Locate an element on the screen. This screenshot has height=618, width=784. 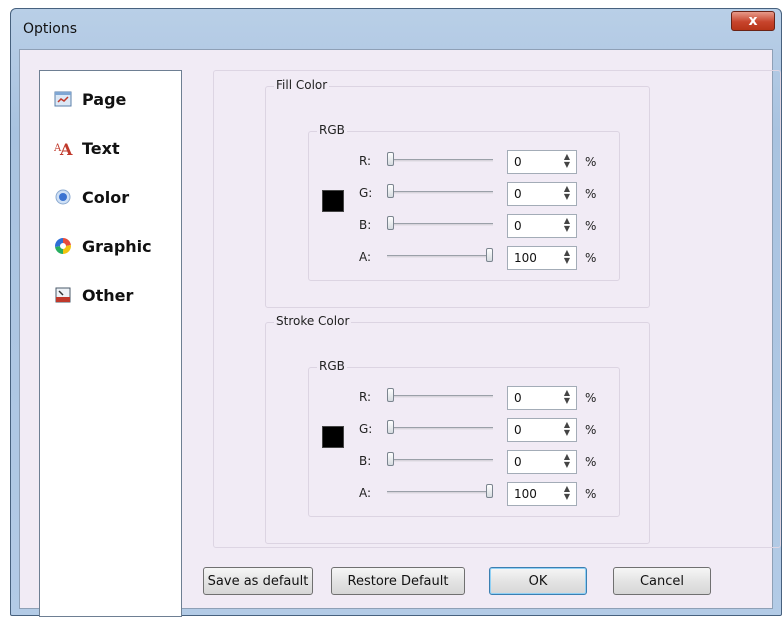
stroke-channel-row: G: 0 ▲ ▼ % is located at coordinates (484, 430).